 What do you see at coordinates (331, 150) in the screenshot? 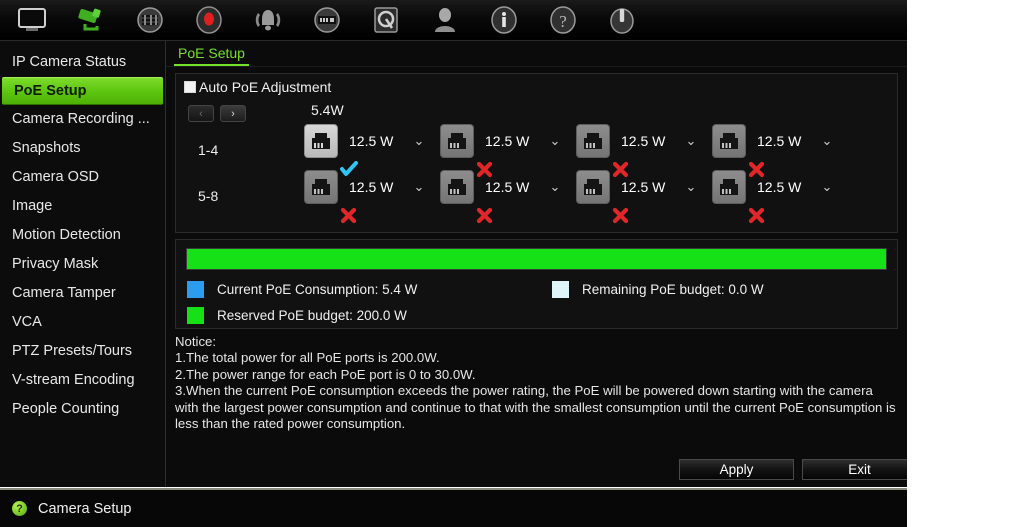
I see `port-jack-connected-icon` at bounding box center [331, 150].